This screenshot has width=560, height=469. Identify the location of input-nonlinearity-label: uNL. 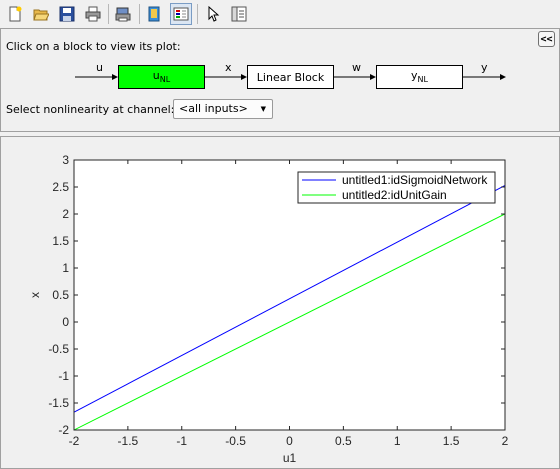
(161, 77).